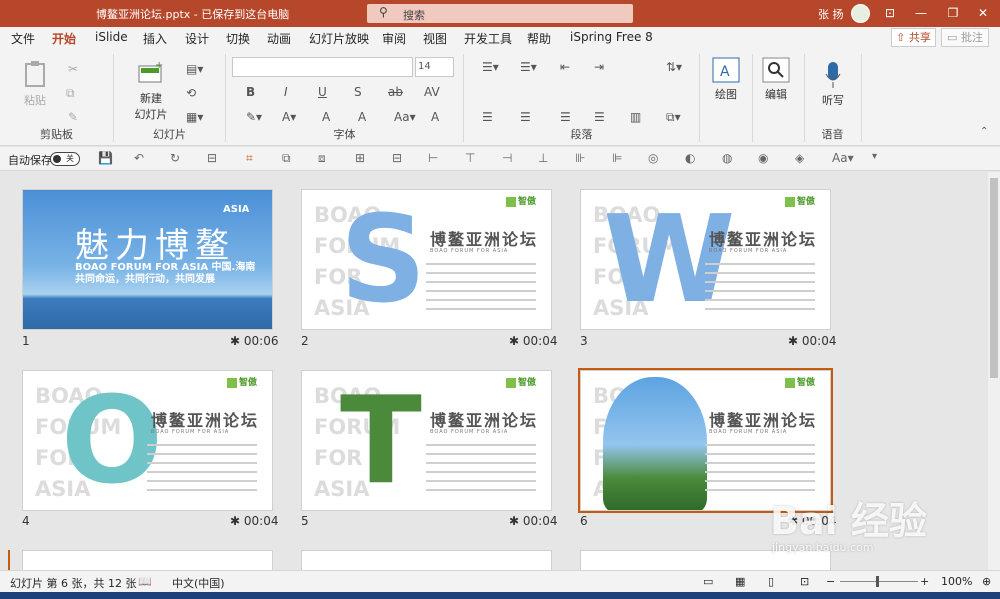  I want to click on distribute-v-icon: ⊫, so click(617, 158).